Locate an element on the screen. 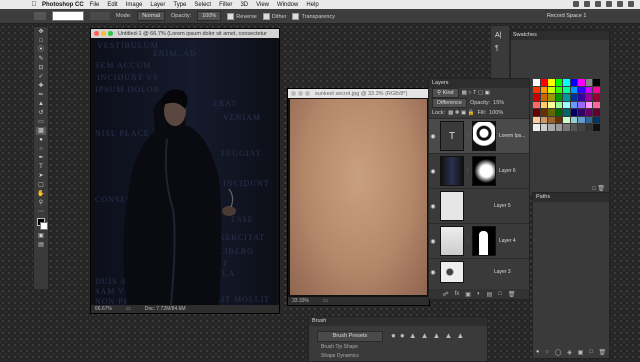 This screenshot has height=362, width=640. delete-path-icon: 🗑 is located at coordinates (602, 352).